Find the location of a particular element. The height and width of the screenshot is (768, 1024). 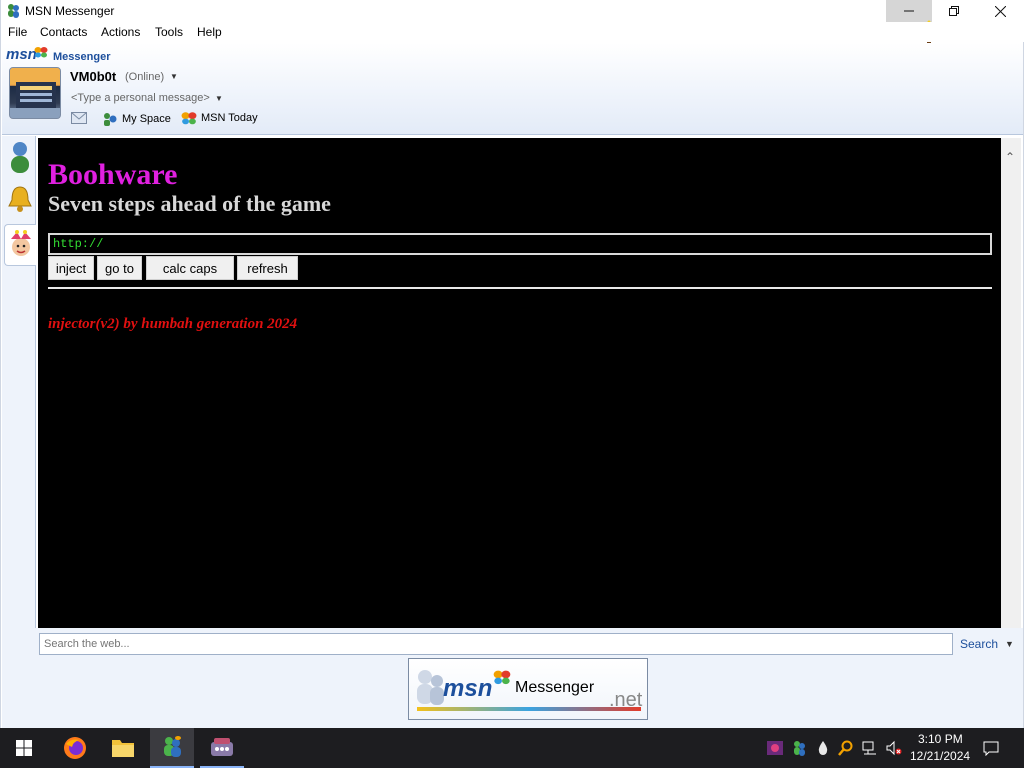

bell-icon is located at coordinates (20, 199).